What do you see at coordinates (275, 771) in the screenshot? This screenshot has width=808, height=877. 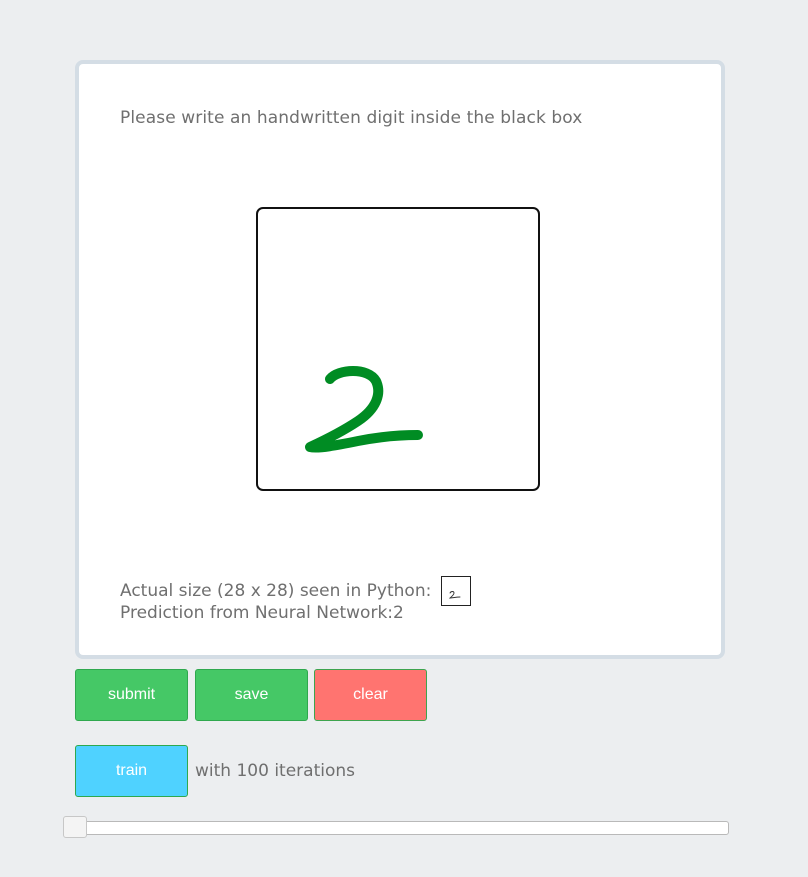 I see `iterations-label: with 100 iterations` at bounding box center [275, 771].